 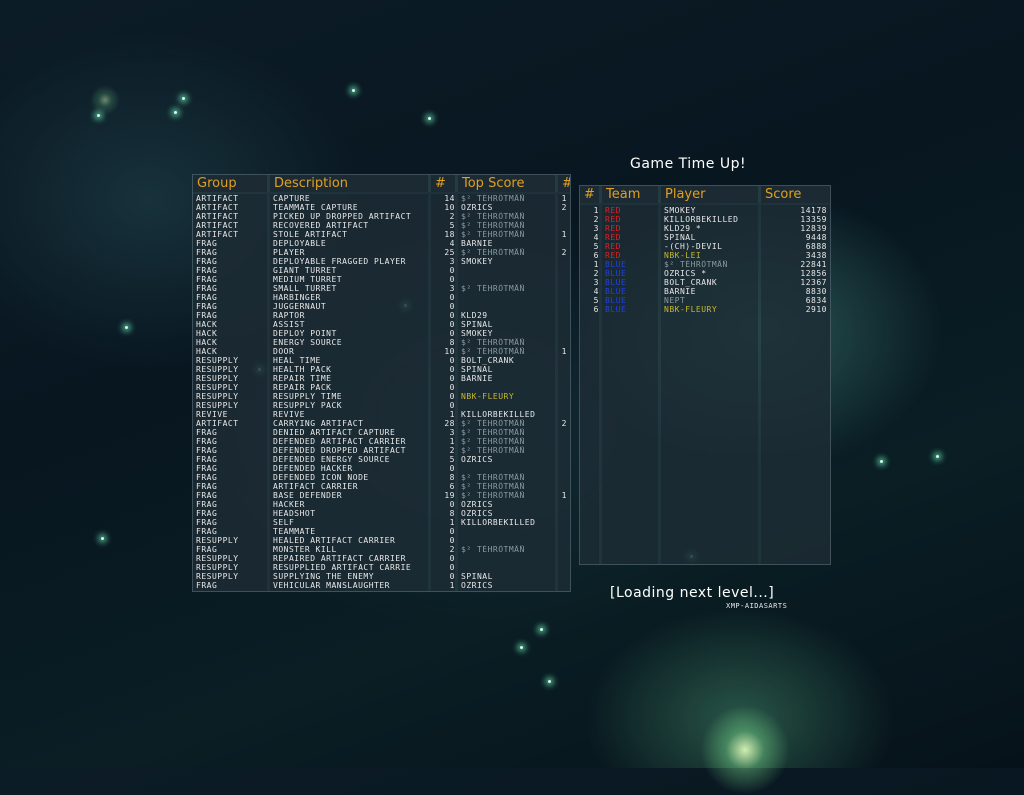 What do you see at coordinates (616, 300) in the screenshot?
I see `player-team: BLUE` at bounding box center [616, 300].